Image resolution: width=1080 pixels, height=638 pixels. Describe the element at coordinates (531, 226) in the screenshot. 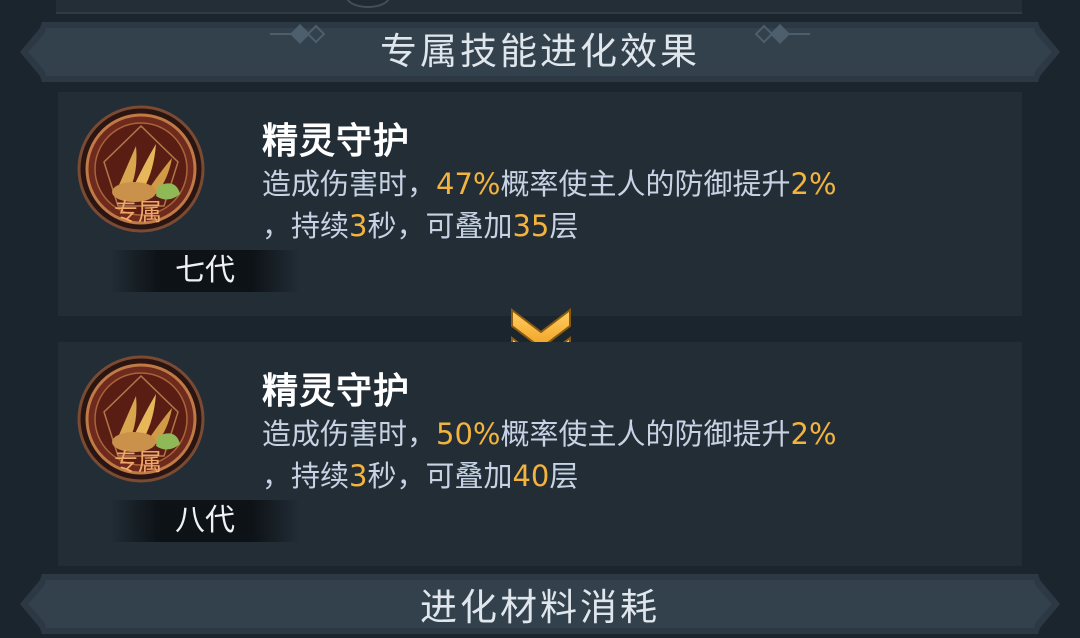

I see `stack-value: 35` at that location.